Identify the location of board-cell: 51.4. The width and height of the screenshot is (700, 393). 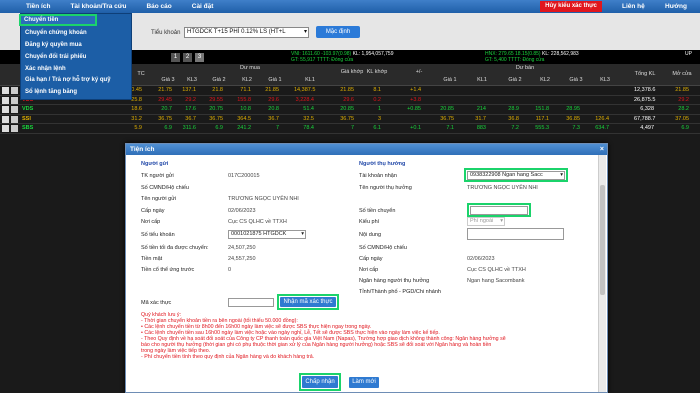
(308, 109).